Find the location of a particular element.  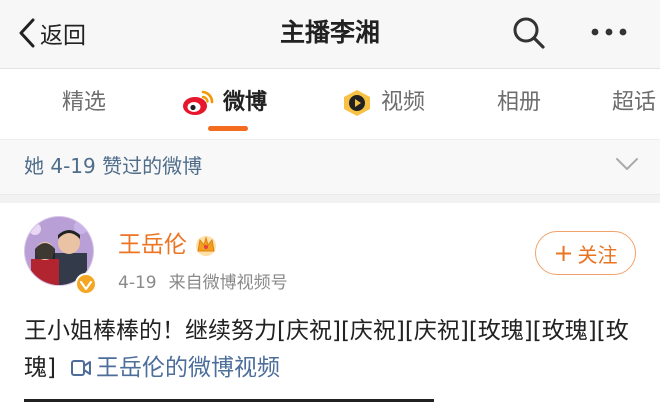

more-button is located at coordinates (609, 34).